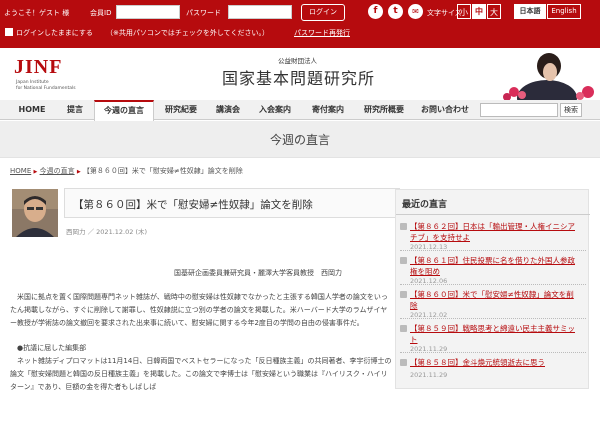  I want to click on welcome-text: ようこそ！ゲスト 様, so click(37, 13).